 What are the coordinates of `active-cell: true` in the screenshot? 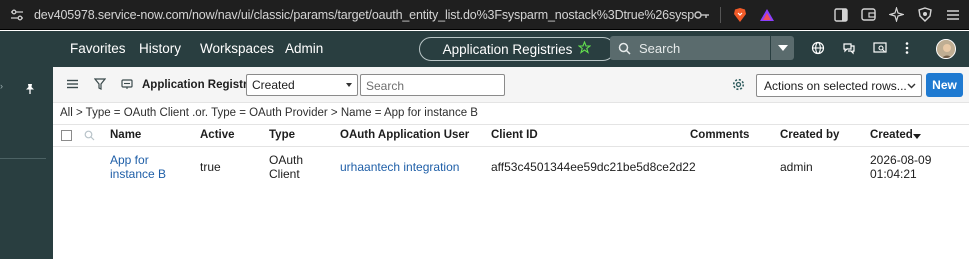 It's located at (210, 167).